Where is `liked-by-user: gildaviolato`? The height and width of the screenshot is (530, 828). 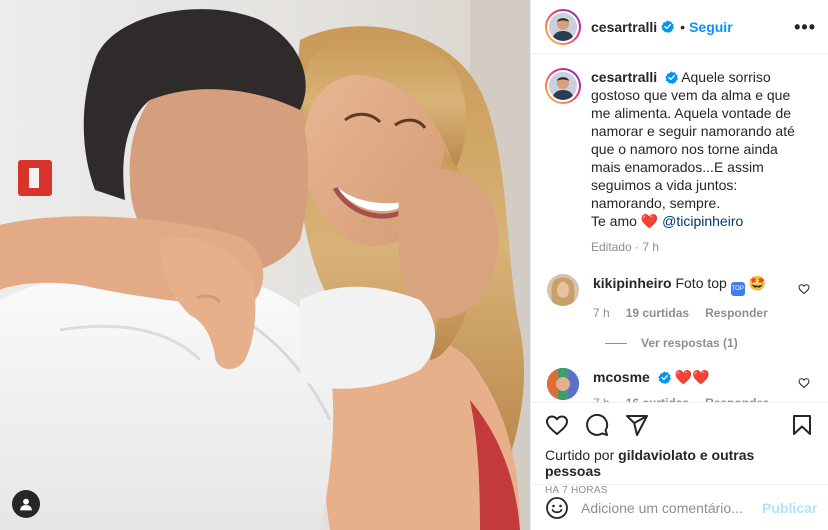
liked-by-user: gildaviolato is located at coordinates (657, 455).